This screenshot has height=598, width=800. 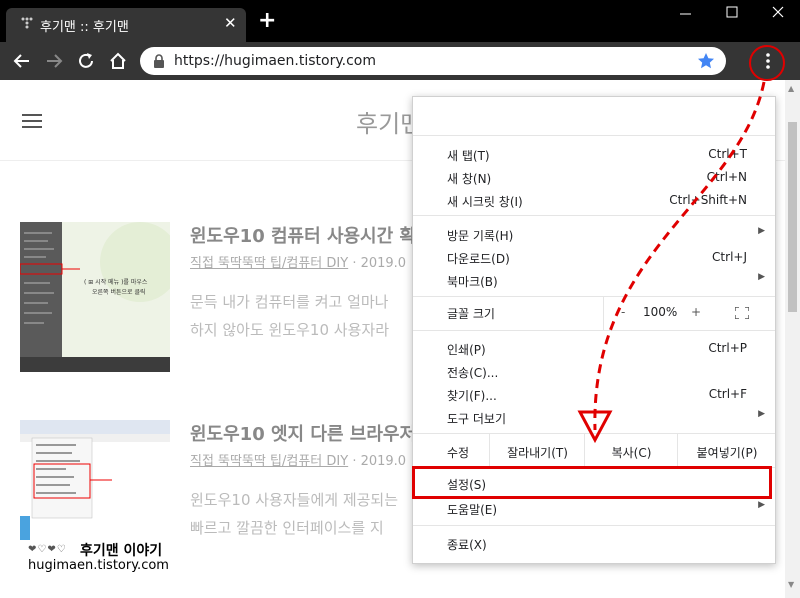 I want to click on menu-item-find: 찾기(F)... Ctrl+F, so click(x=594, y=394).